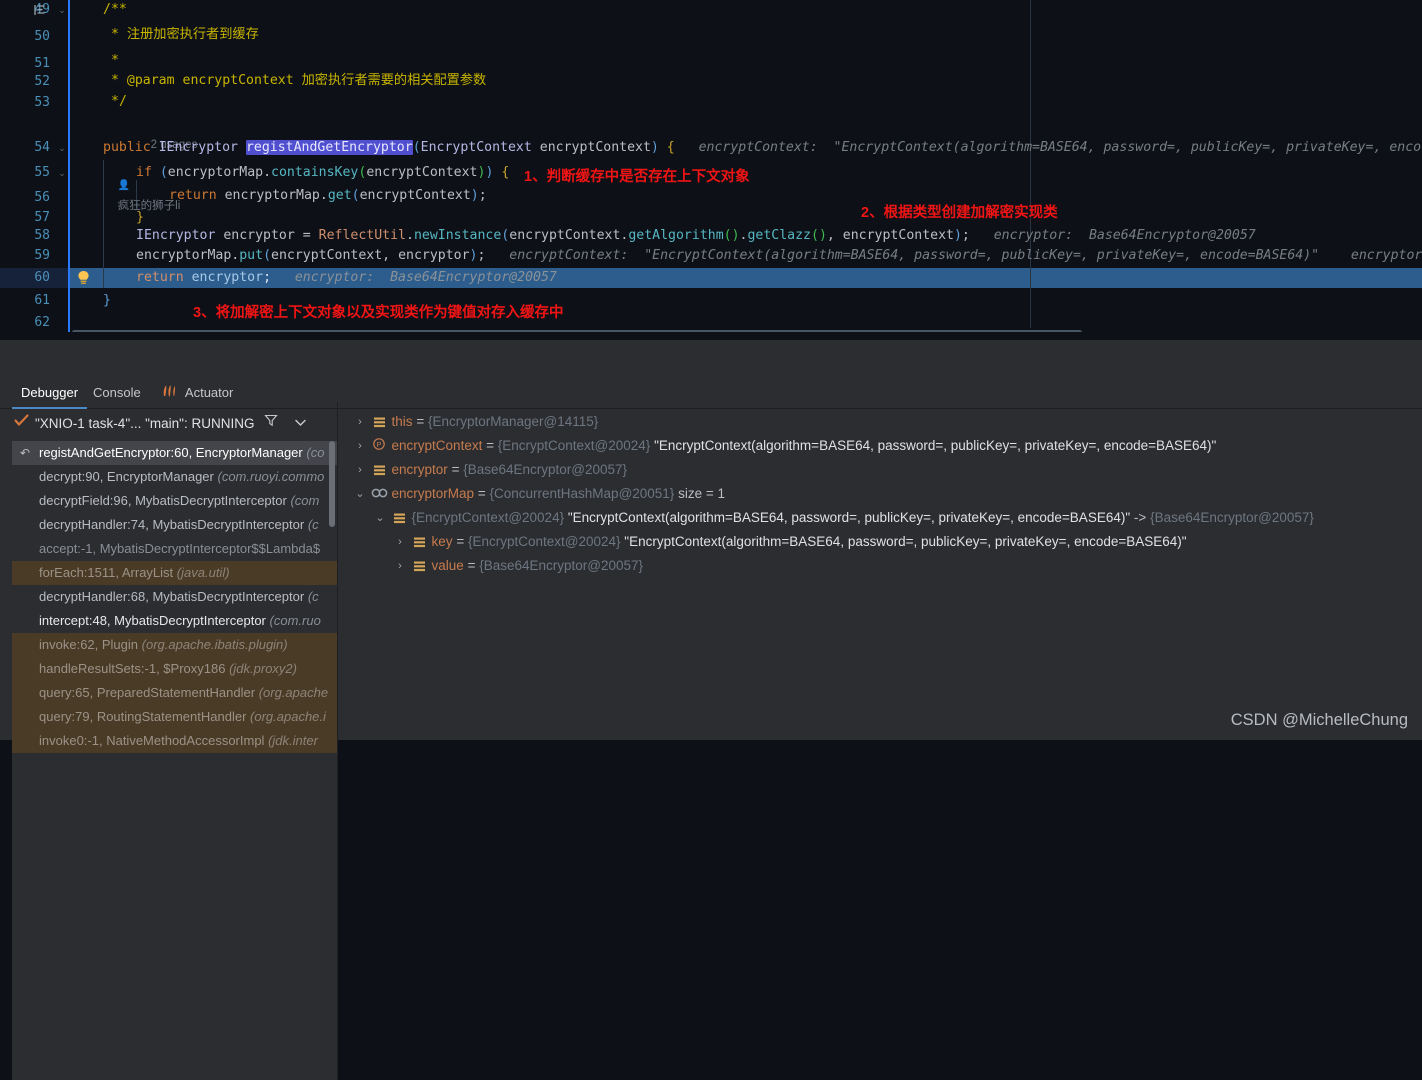  What do you see at coordinates (300, 423) in the screenshot?
I see `chevron-down-icon` at bounding box center [300, 423].